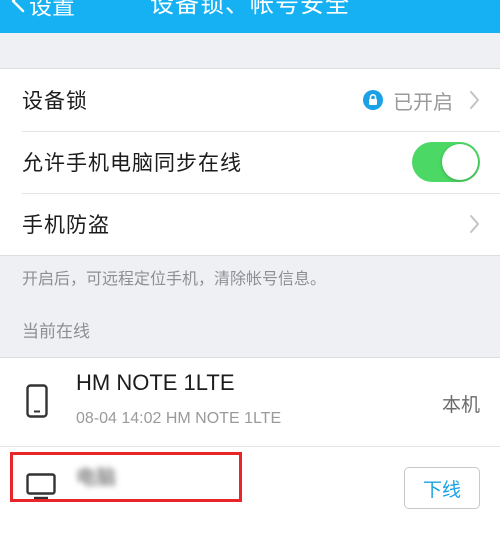 The image size is (500, 535). Describe the element at coordinates (460, 405) in the screenshot. I see `this-device-tag: 本机` at that location.